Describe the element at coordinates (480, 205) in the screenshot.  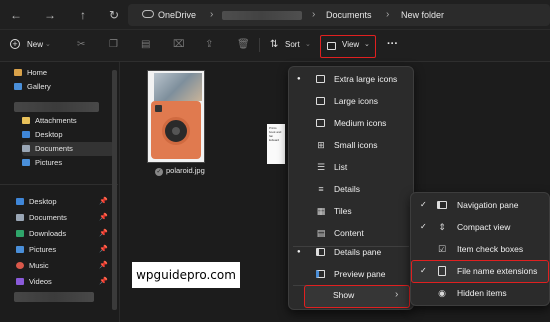
I see `submenu-item-navigation-pane: ✓ Navigation pane` at that location.